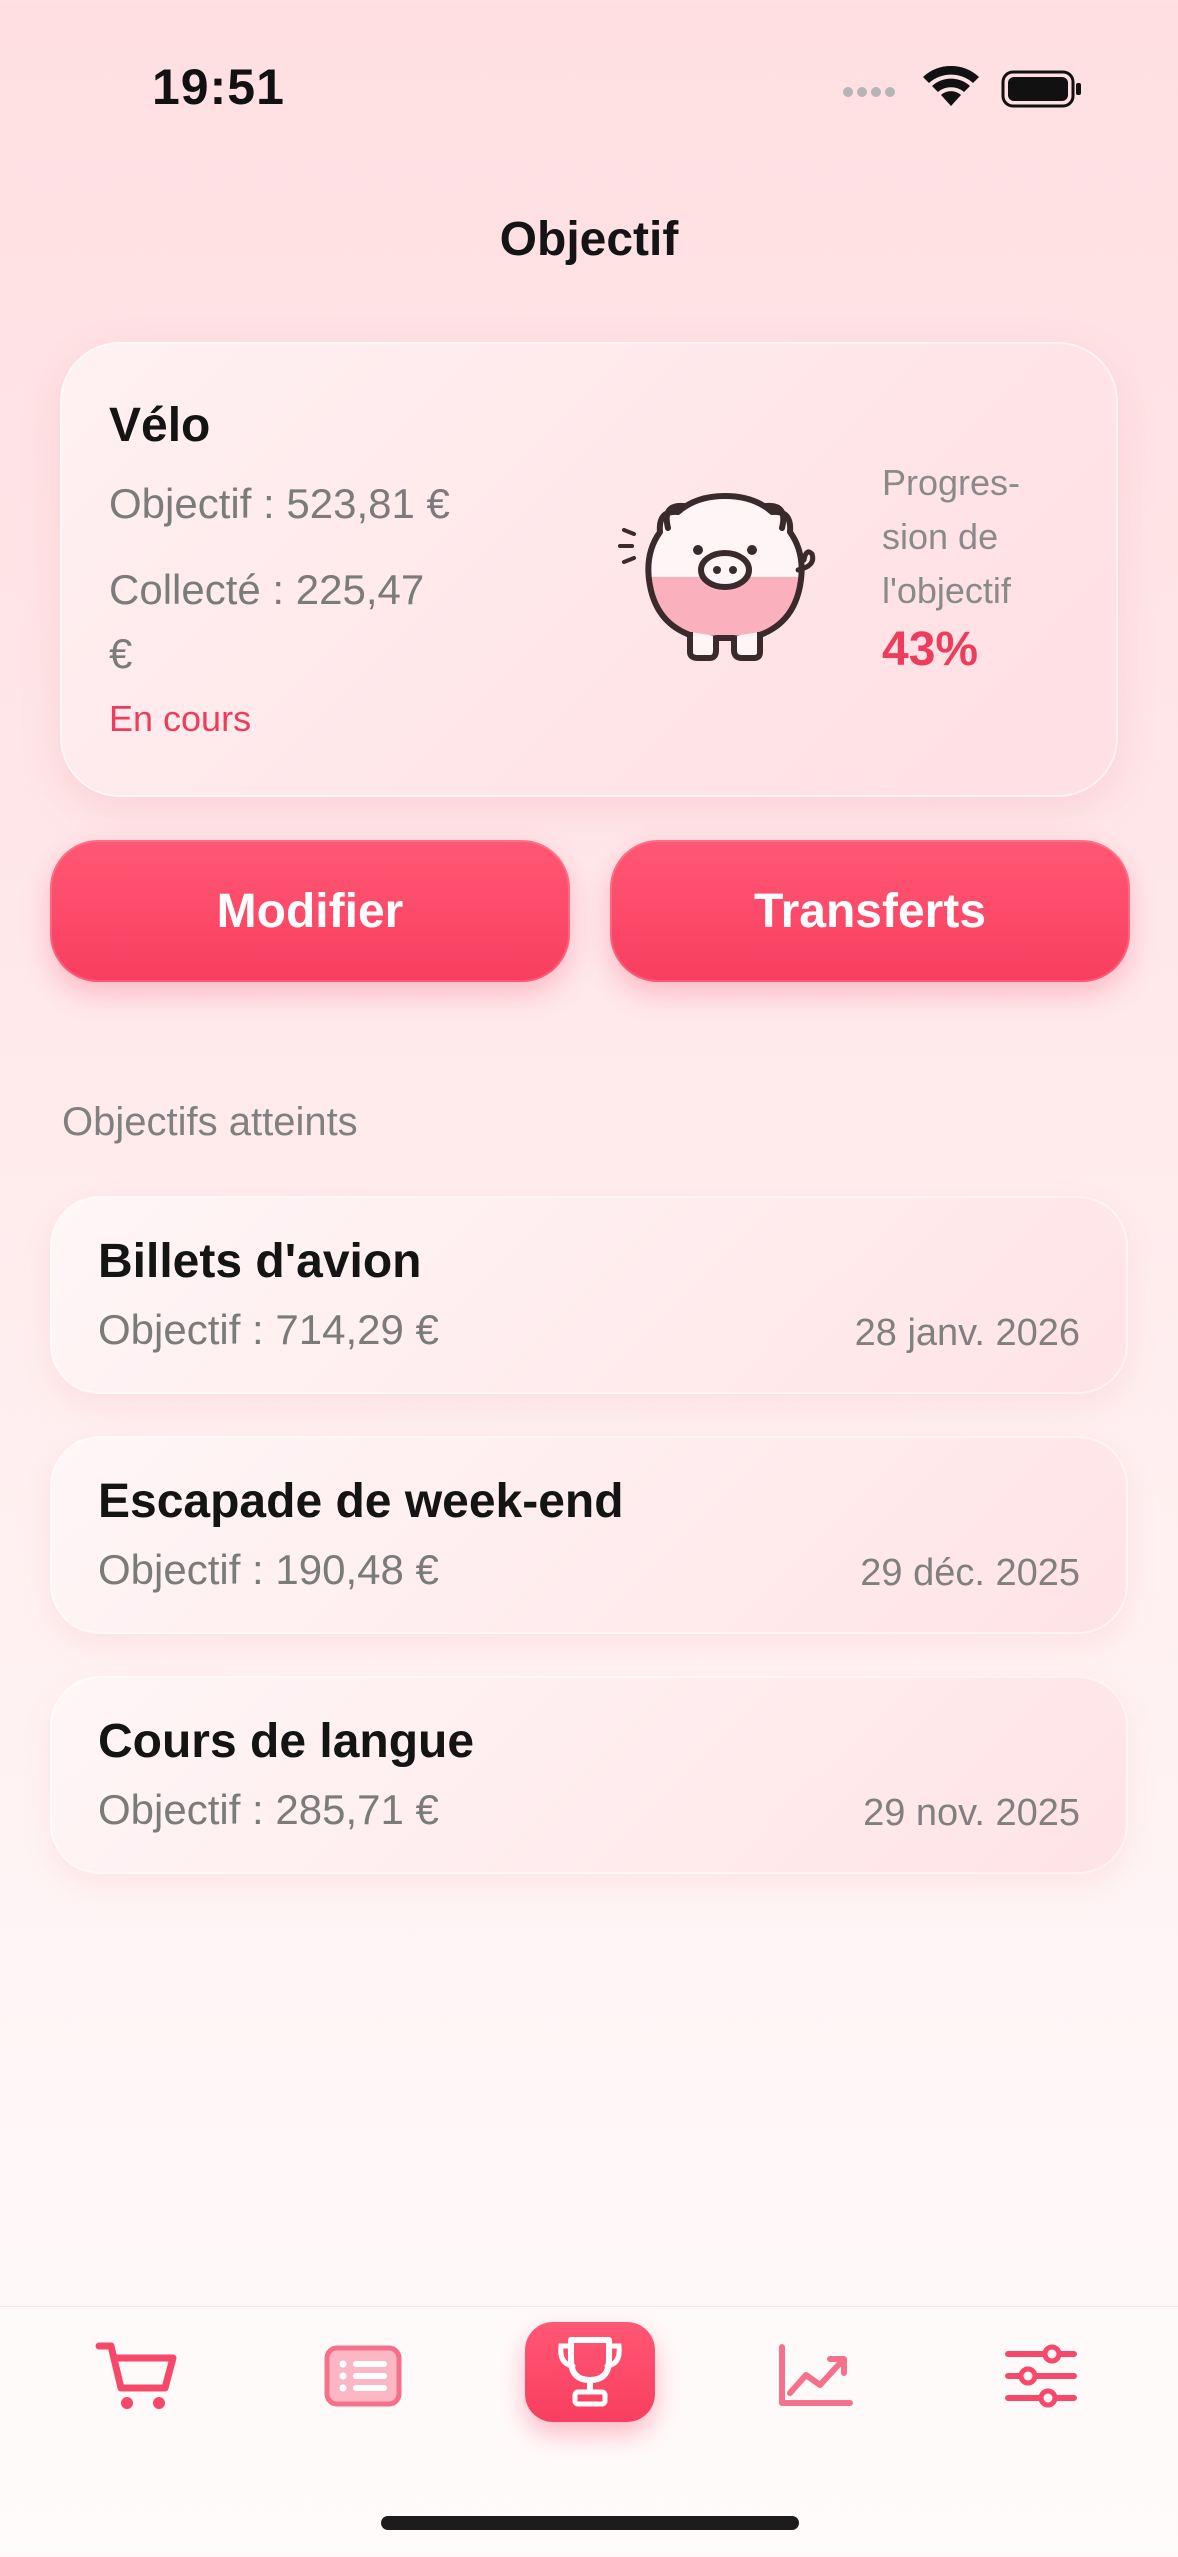 The image size is (1178, 2557). I want to click on progress-label: Progres-sion de l'objectif, so click(951, 536).